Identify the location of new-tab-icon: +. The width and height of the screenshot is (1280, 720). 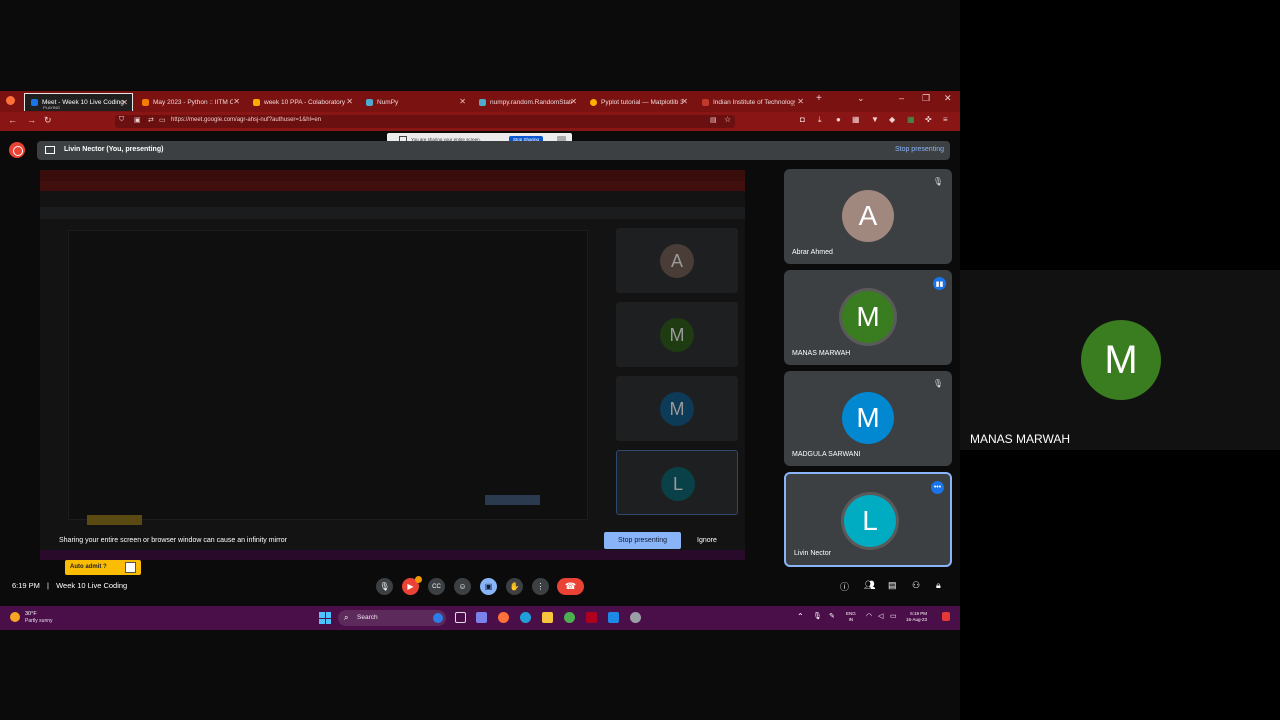
(819, 98).